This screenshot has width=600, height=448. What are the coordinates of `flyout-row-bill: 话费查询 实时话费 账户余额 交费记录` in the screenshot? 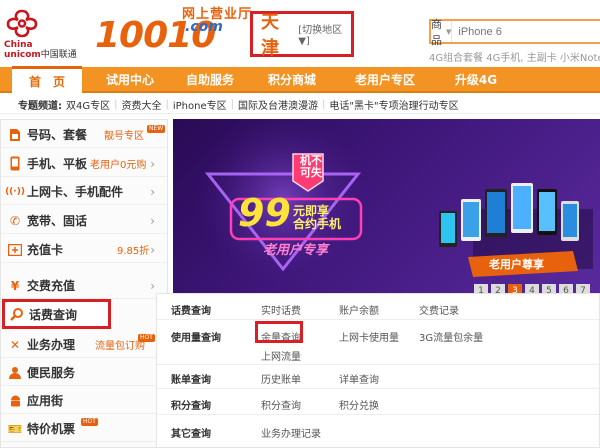 It's located at (378, 307).